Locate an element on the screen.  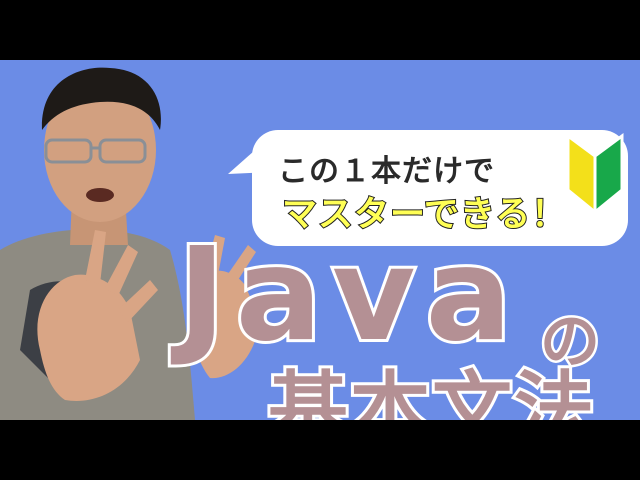
title-subject: 基本文法 is located at coordinates (431, 392).